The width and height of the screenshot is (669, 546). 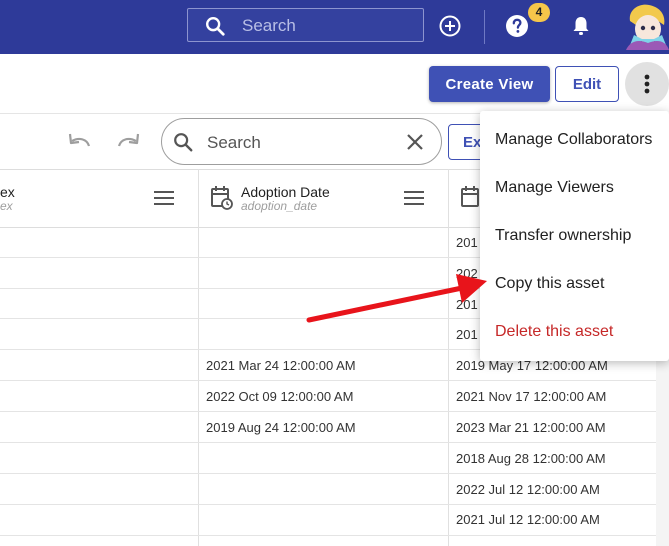 What do you see at coordinates (396, 298) in the screenshot?
I see `annotation-arrow` at bounding box center [396, 298].